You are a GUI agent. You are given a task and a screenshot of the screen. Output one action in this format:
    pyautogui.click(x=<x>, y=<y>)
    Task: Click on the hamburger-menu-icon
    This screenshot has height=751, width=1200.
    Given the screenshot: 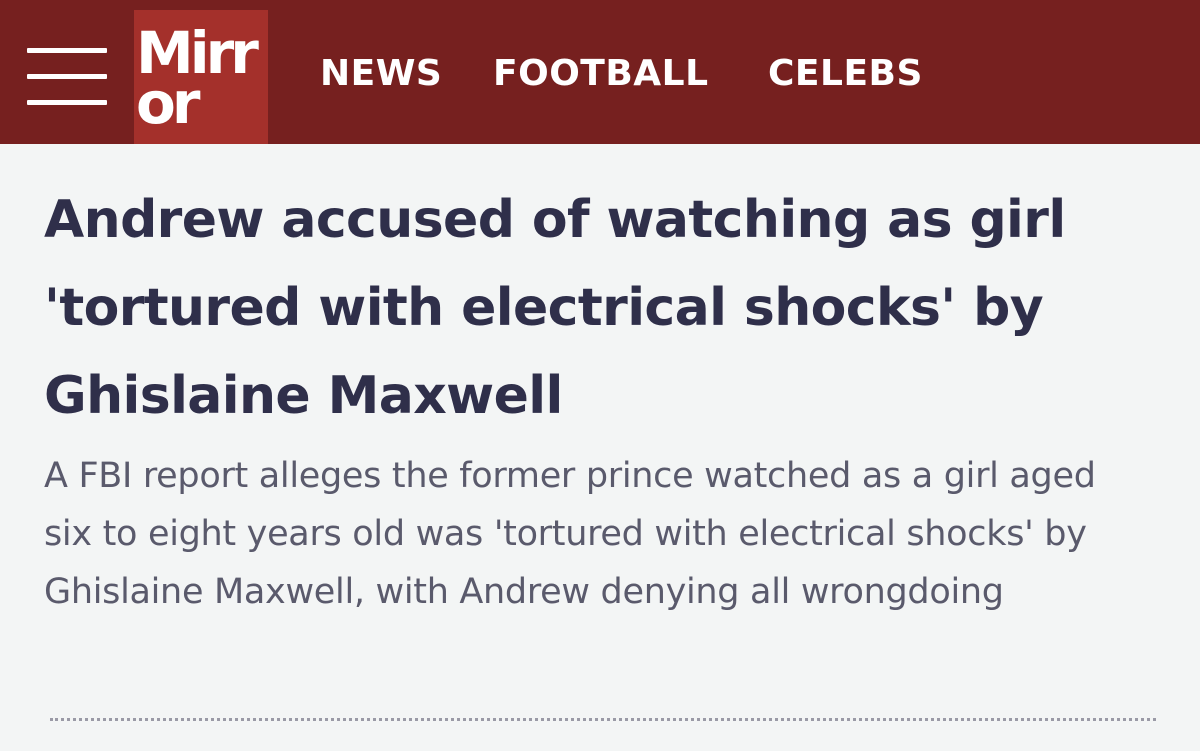 What is the action you would take?
    pyautogui.click(x=67, y=79)
    